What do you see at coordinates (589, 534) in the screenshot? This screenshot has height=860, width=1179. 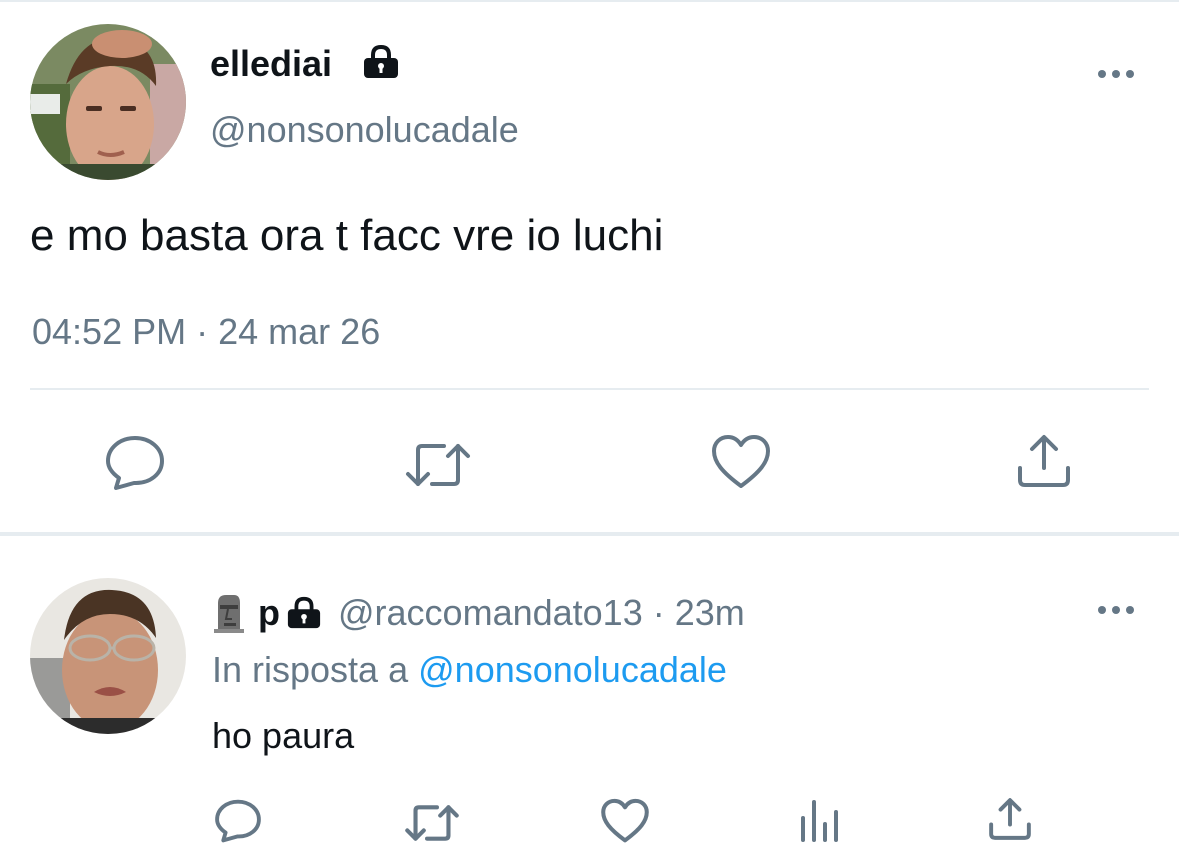 I see `section-separator` at bounding box center [589, 534].